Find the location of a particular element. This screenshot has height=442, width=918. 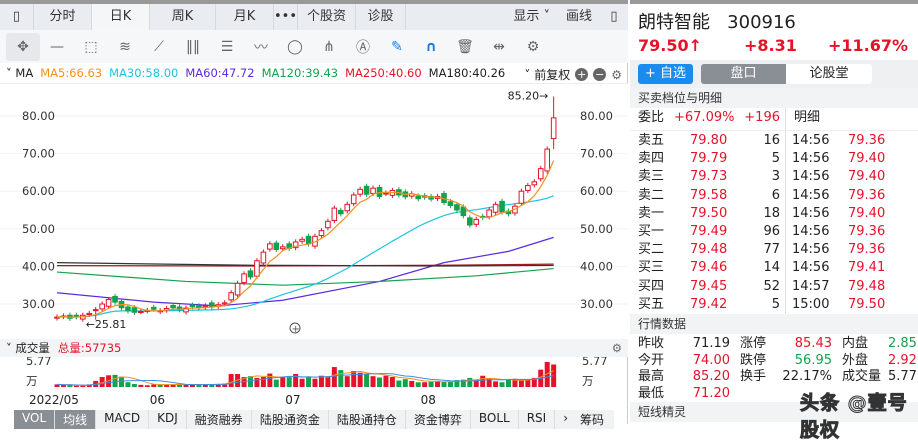

market-label: 换手 is located at coordinates (753, 376).